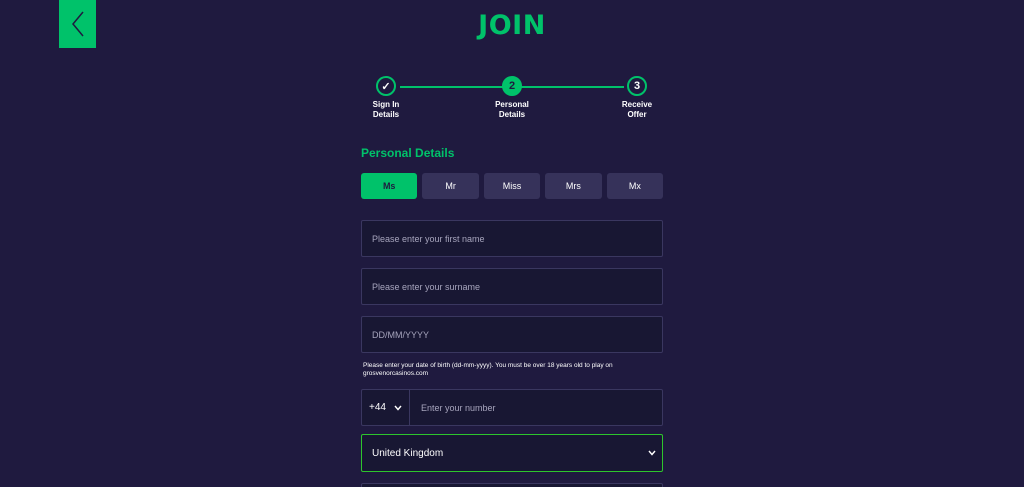 The height and width of the screenshot is (487, 1024). I want to click on dob-field, so click(512, 334).